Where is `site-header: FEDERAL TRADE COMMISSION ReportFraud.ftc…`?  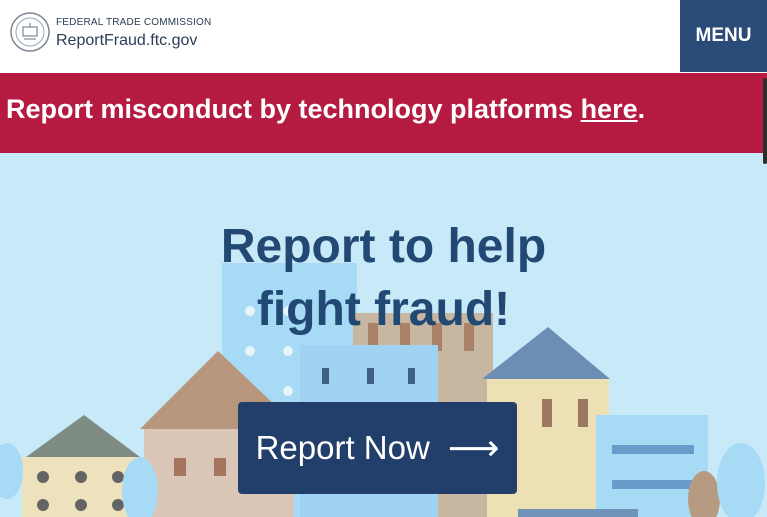
site-header: FEDERAL TRADE COMMISSION ReportFraud.ftc… is located at coordinates (383, 36).